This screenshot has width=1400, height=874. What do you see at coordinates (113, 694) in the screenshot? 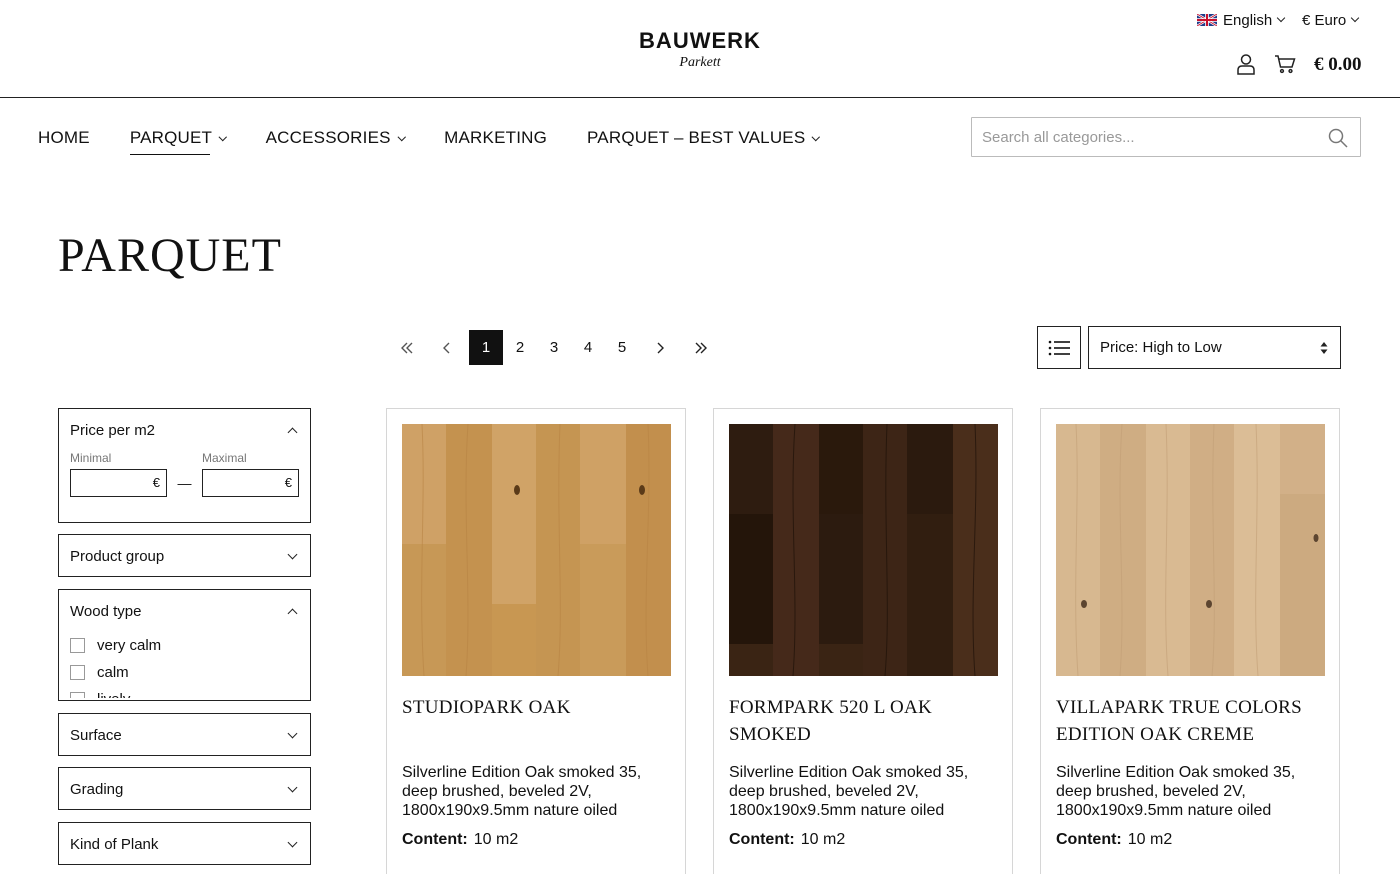
I see `option-label: lively` at bounding box center [113, 694].